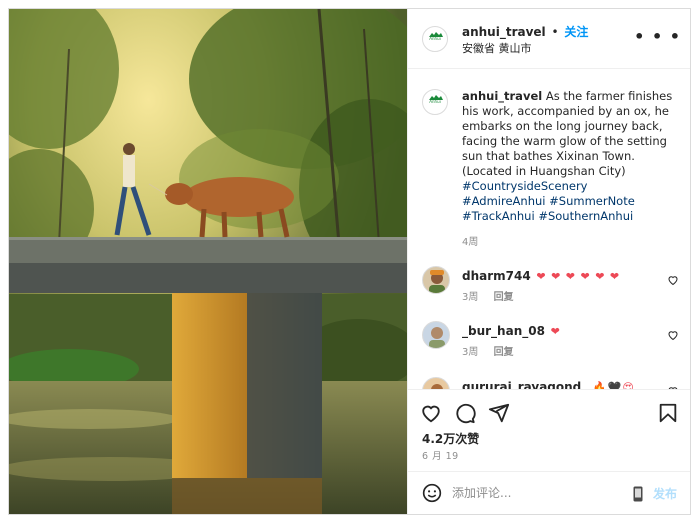 This screenshot has height=523, width=699. What do you see at coordinates (549, 296) in the screenshot?
I see `comment: dharm744 ❤ ❤ ❤ ❤ ❤ ❤ 3周 回复` at bounding box center [549, 296].